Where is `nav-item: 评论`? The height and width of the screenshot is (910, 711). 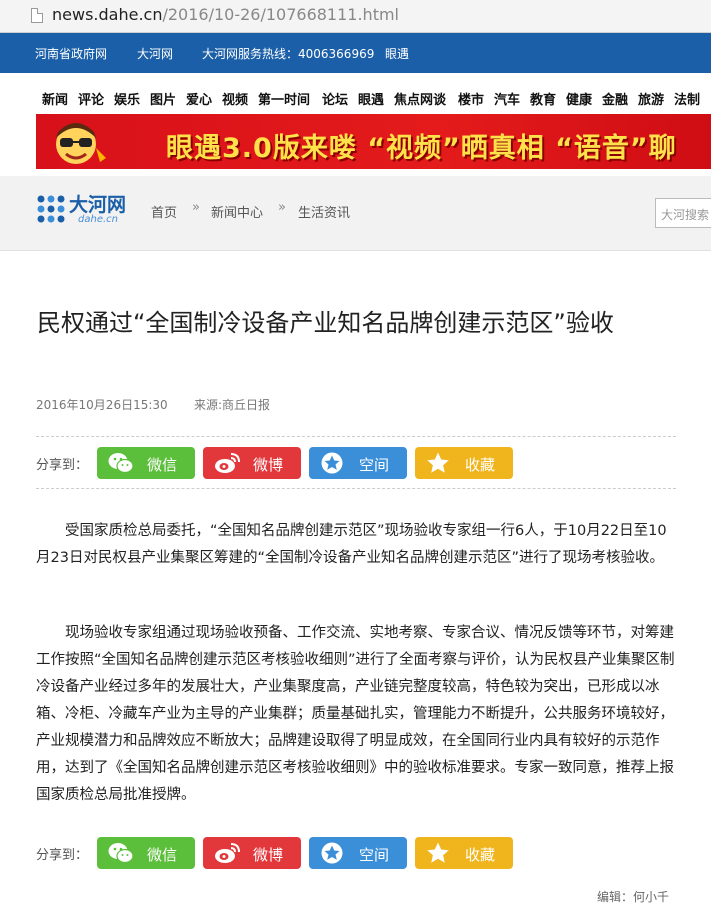
nav-item: 评论 is located at coordinates (91, 98).